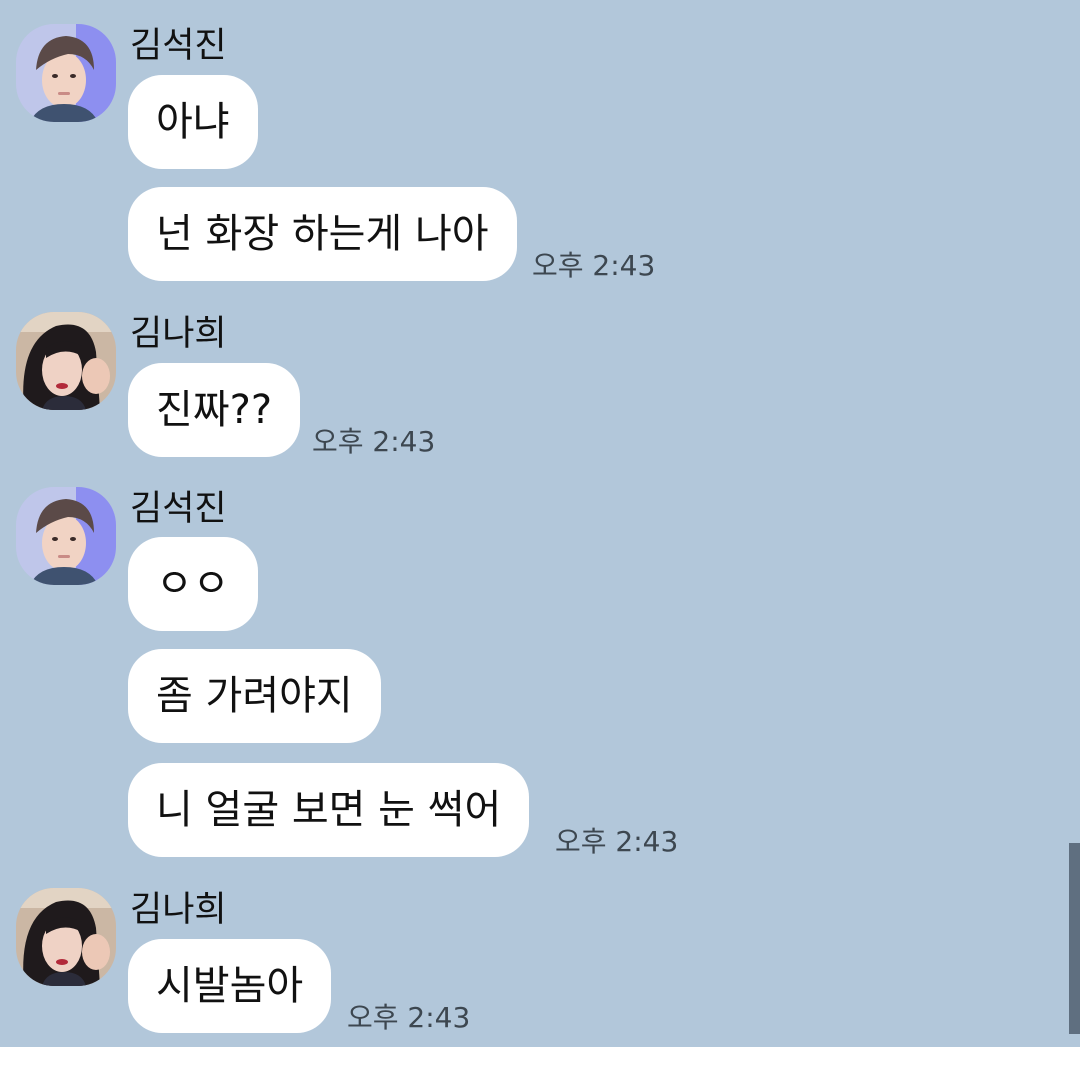  What do you see at coordinates (540, 1059) in the screenshot?
I see `bottom-strip` at bounding box center [540, 1059].